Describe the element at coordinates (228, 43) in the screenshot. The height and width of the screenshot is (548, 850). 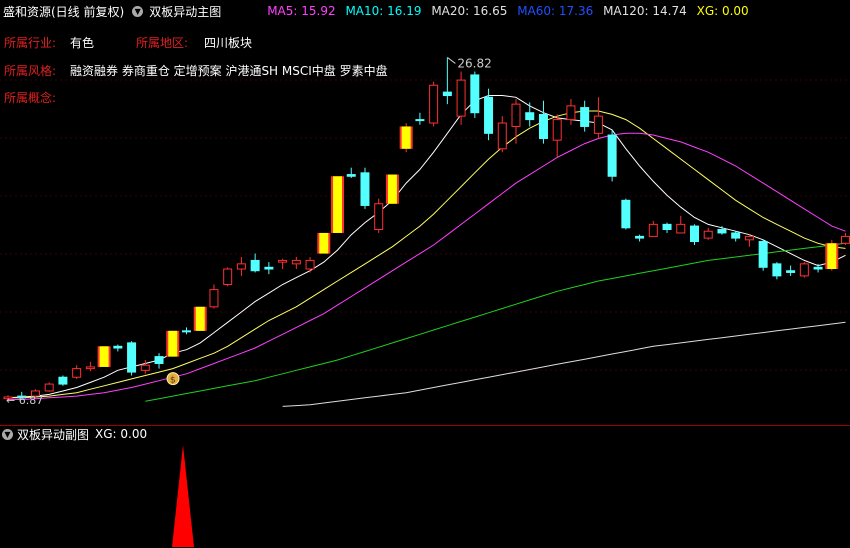
I see `region-value: 四川板块` at that location.